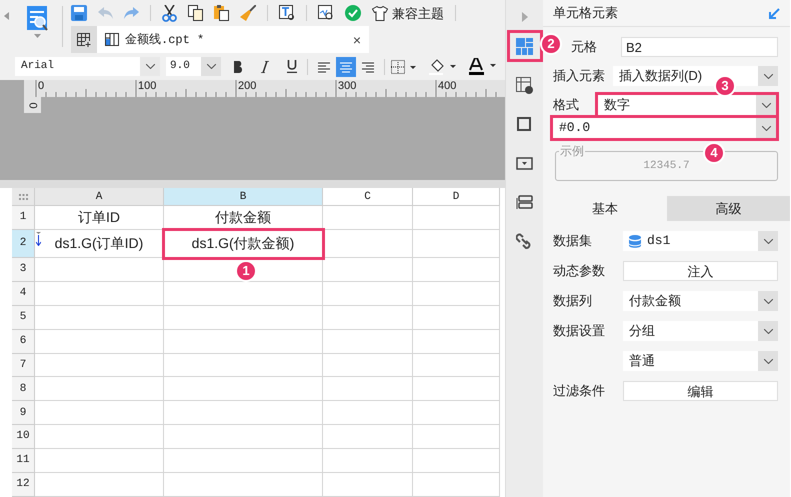  Describe the element at coordinates (193, 66) in the screenshot. I see `size-select: 9.0` at that location.